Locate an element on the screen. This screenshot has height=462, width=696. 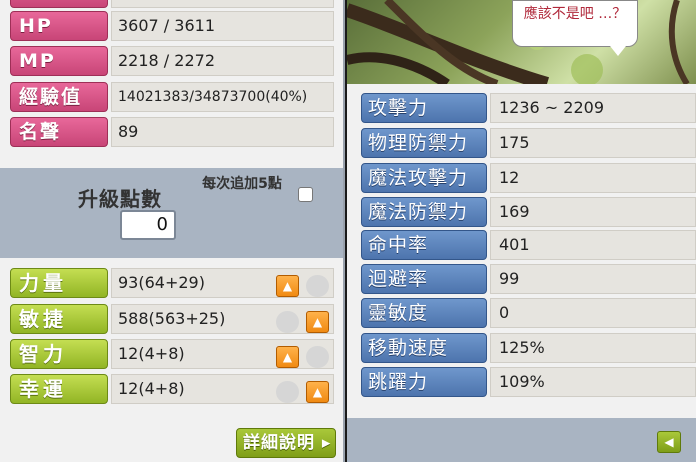
auto-add-checkbox is located at coordinates (305, 194).